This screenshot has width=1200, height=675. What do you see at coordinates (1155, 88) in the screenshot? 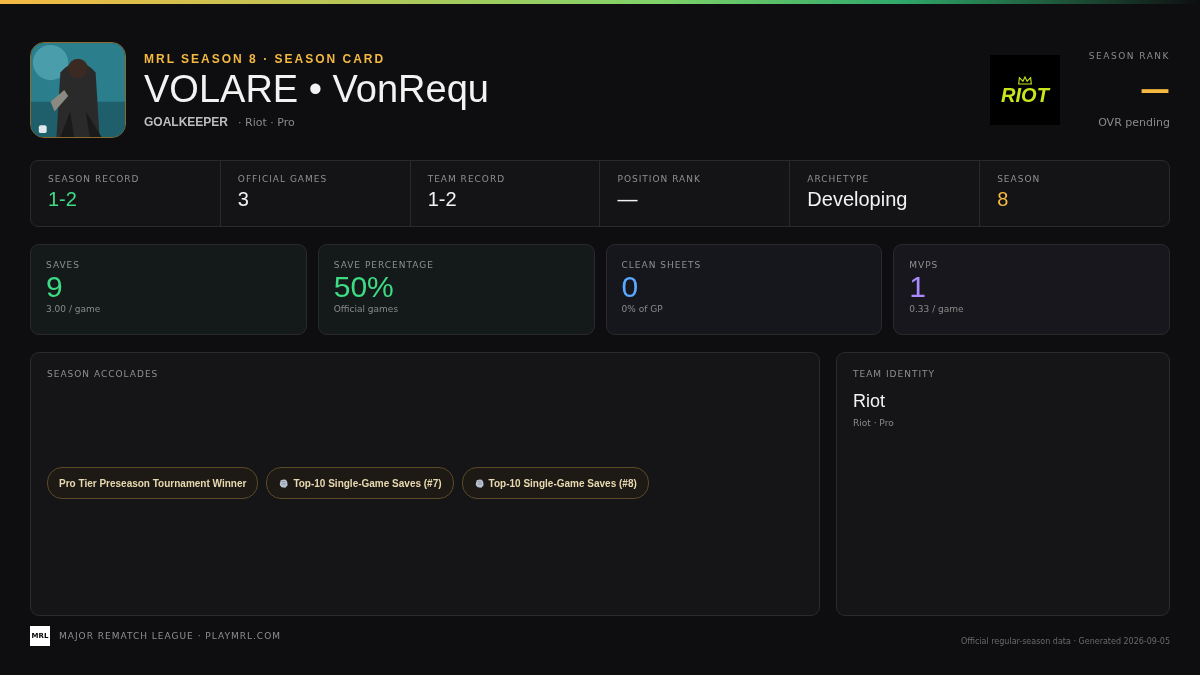
I see `rank-value: —` at bounding box center [1155, 88].